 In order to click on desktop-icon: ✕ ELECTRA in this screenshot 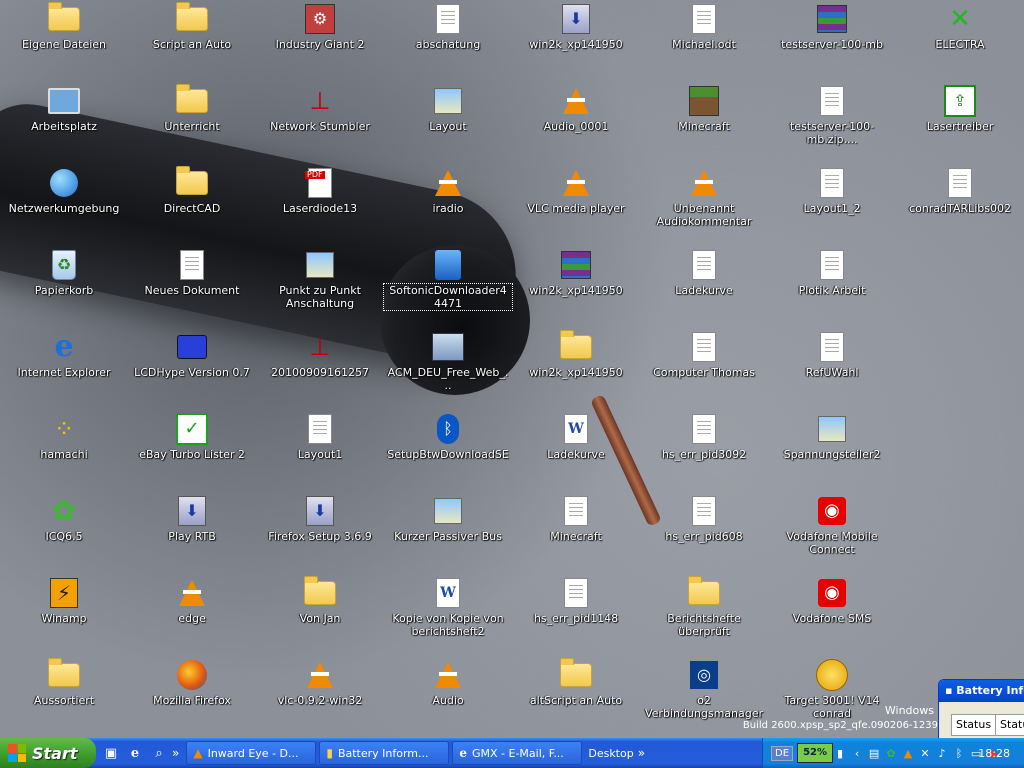, I will do `click(960, 42)`.